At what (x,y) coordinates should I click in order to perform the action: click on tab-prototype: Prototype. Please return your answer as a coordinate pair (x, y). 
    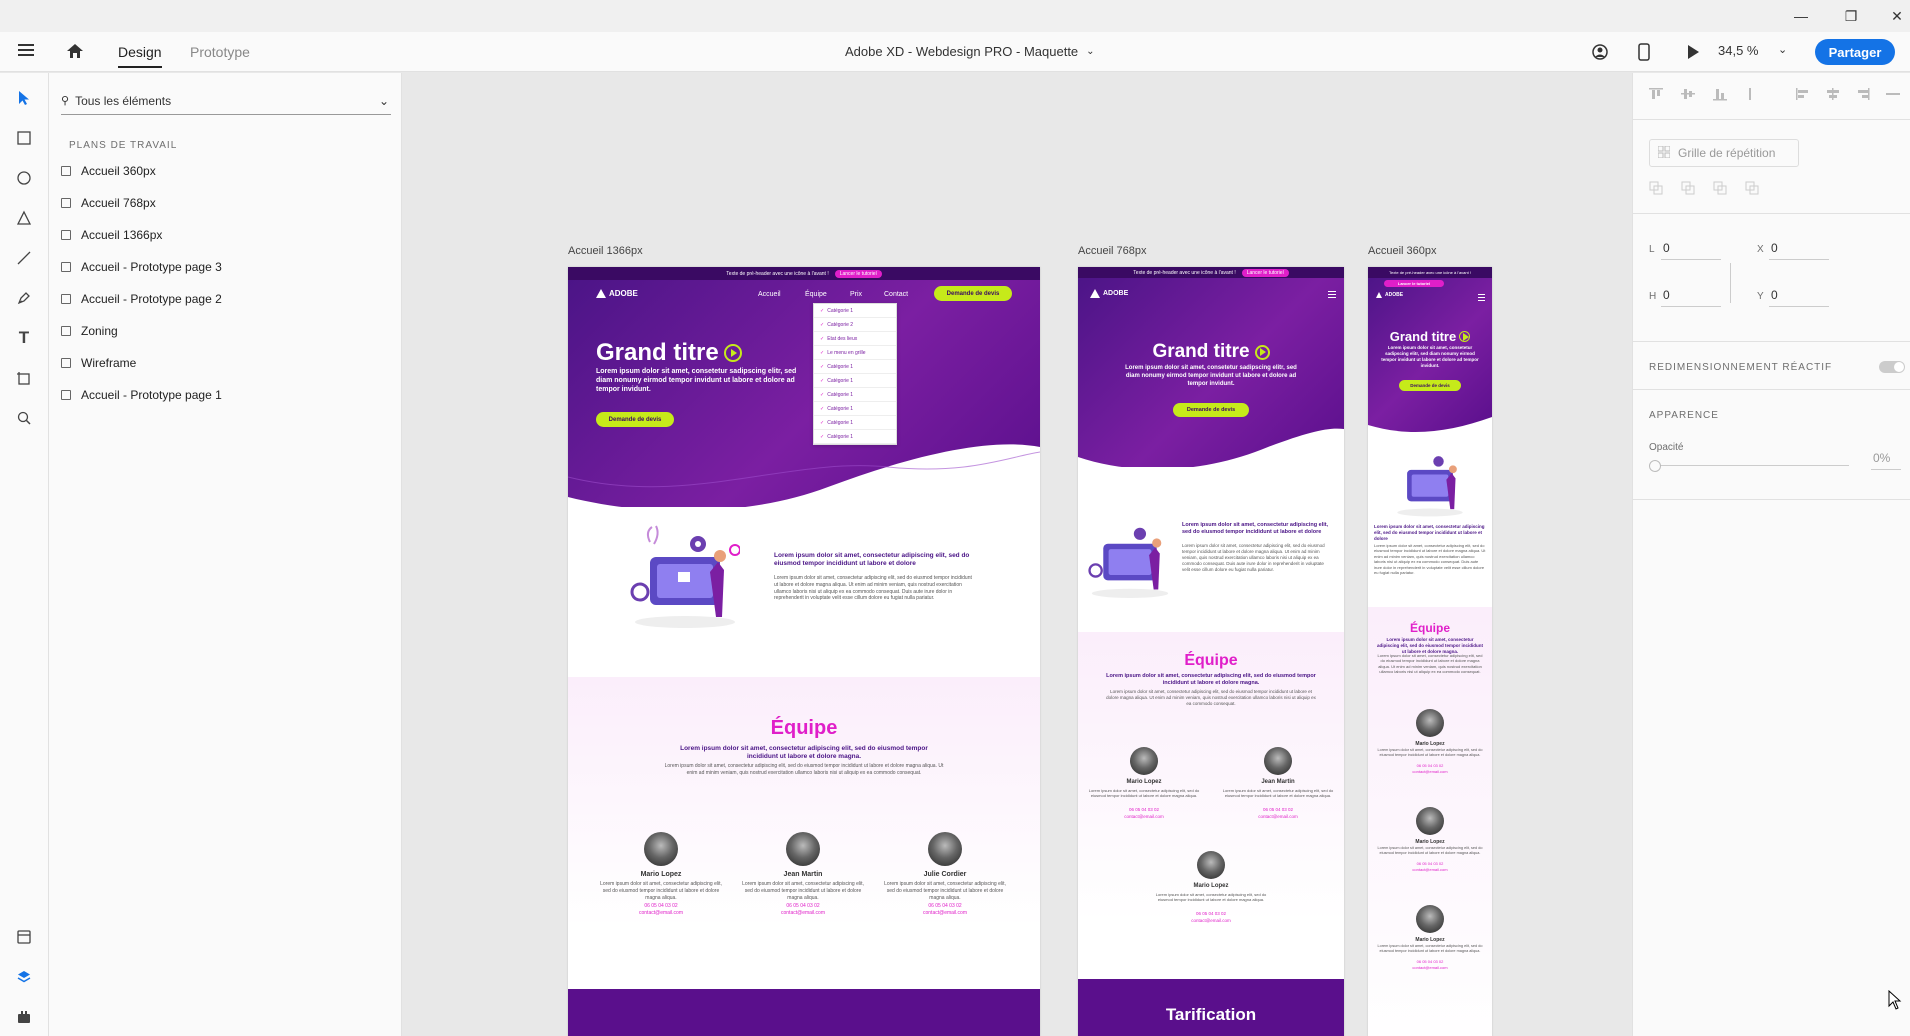
    Looking at the image, I should click on (220, 52).